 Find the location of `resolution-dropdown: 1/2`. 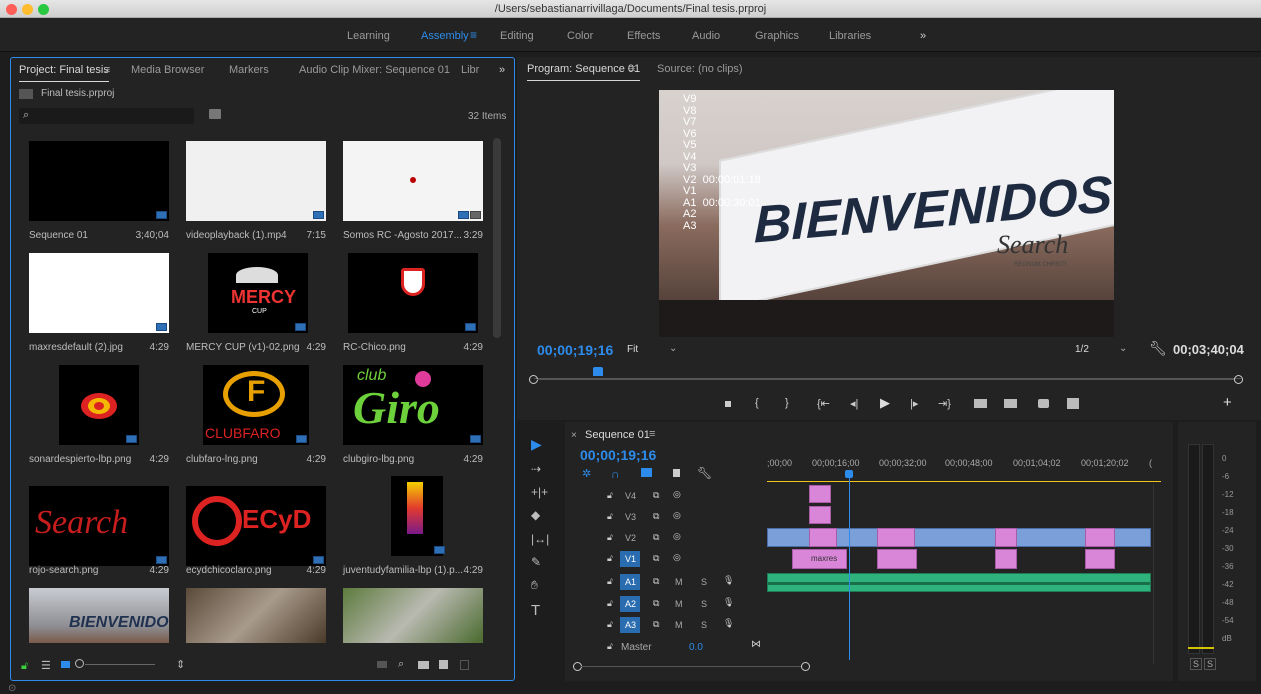

resolution-dropdown: 1/2 is located at coordinates (1082, 349).